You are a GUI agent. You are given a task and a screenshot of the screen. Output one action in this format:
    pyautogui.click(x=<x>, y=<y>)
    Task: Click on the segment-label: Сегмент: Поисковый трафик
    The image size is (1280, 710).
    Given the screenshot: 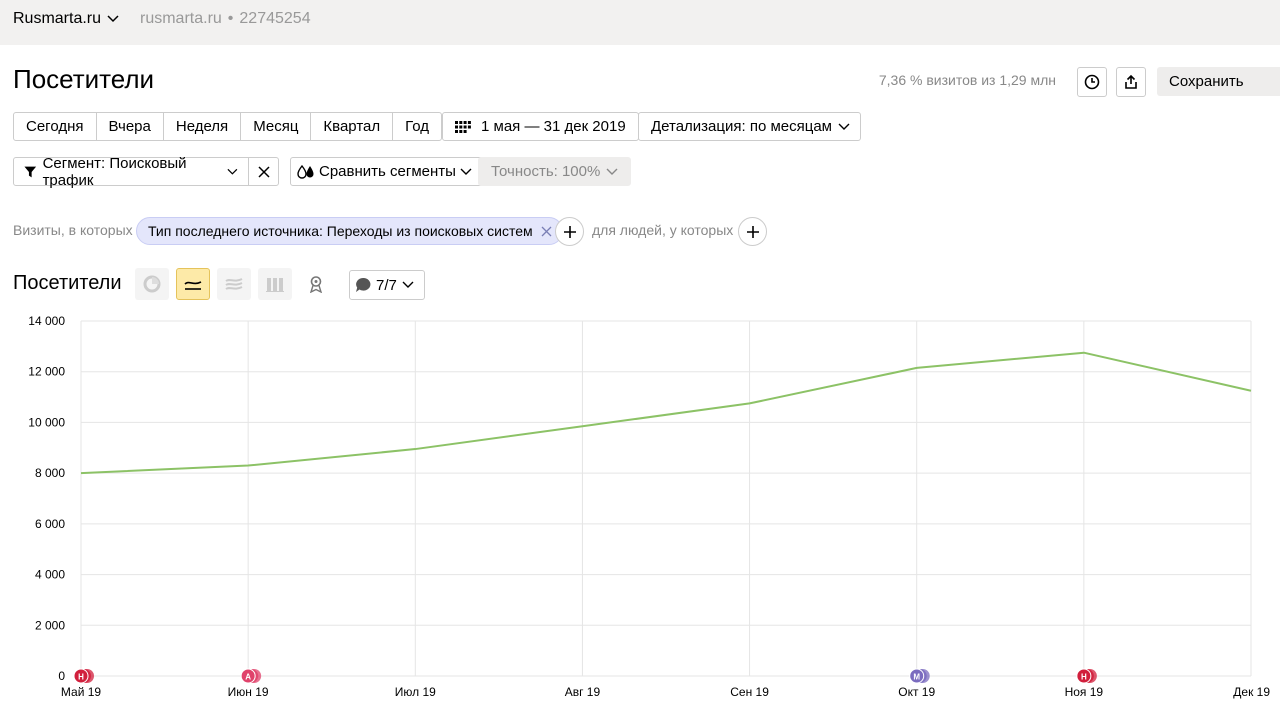 What is the action you would take?
    pyautogui.click(x=132, y=172)
    